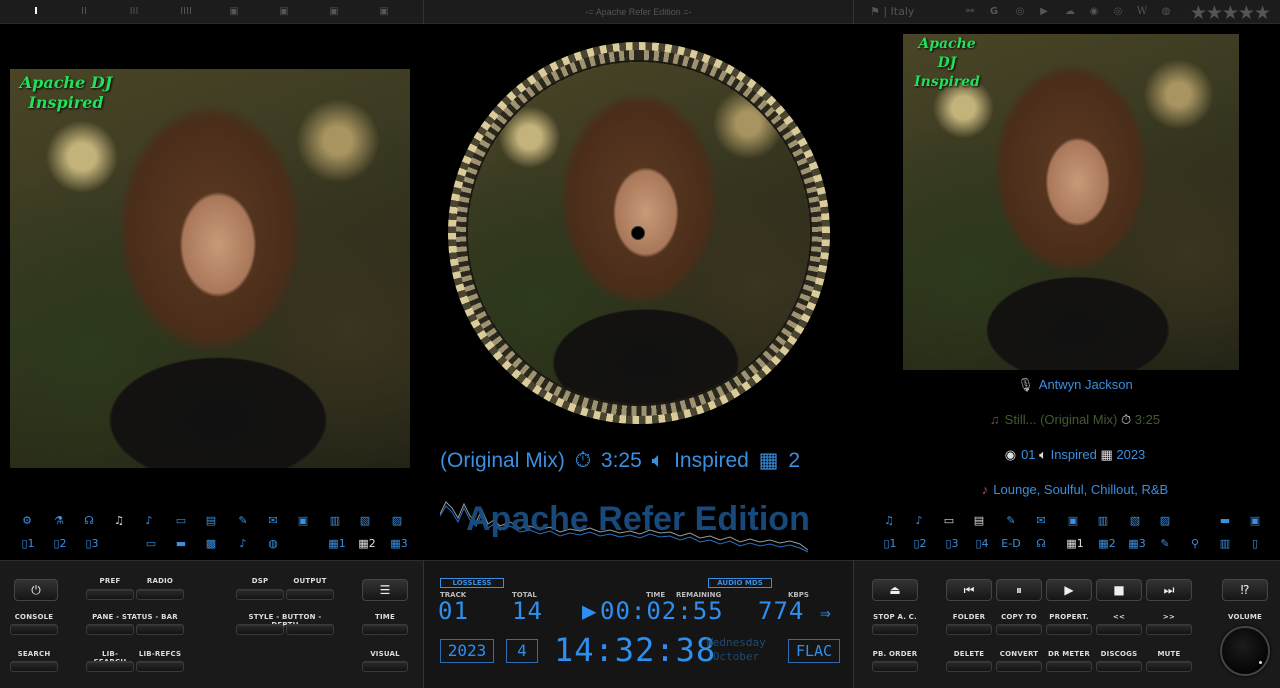 This screenshot has width=1280, height=688. What do you see at coordinates (969, 629) in the screenshot?
I see `folder-button` at bounding box center [969, 629].